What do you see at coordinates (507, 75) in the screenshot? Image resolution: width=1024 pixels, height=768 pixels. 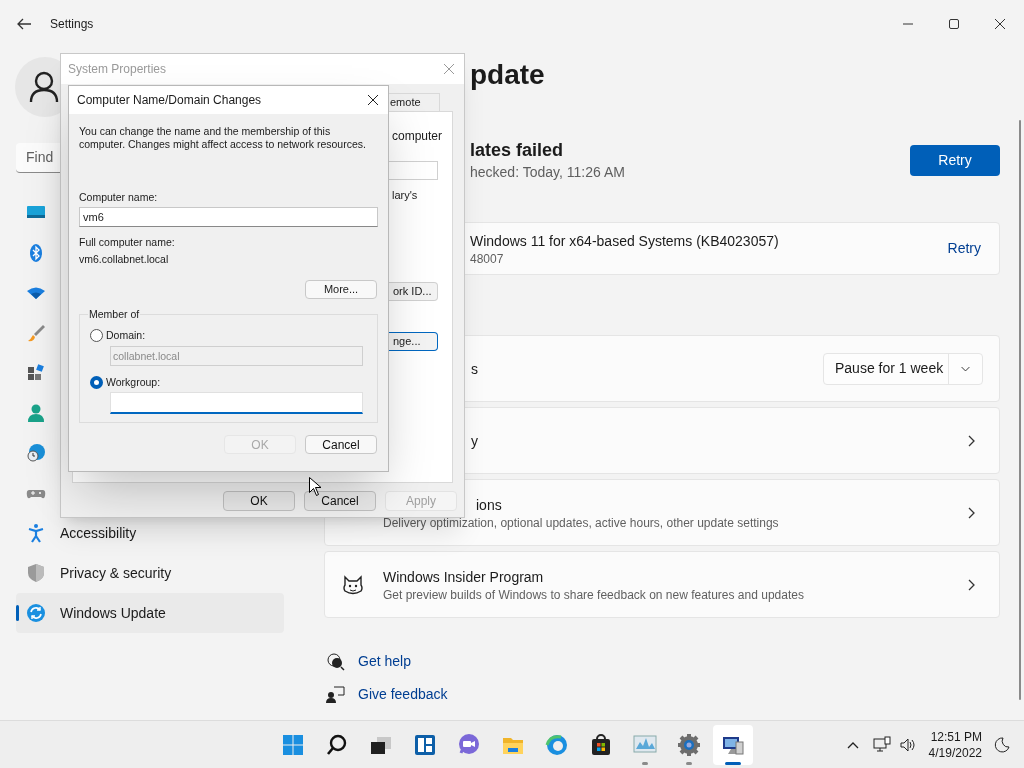 I see `page-title: pdate` at bounding box center [507, 75].